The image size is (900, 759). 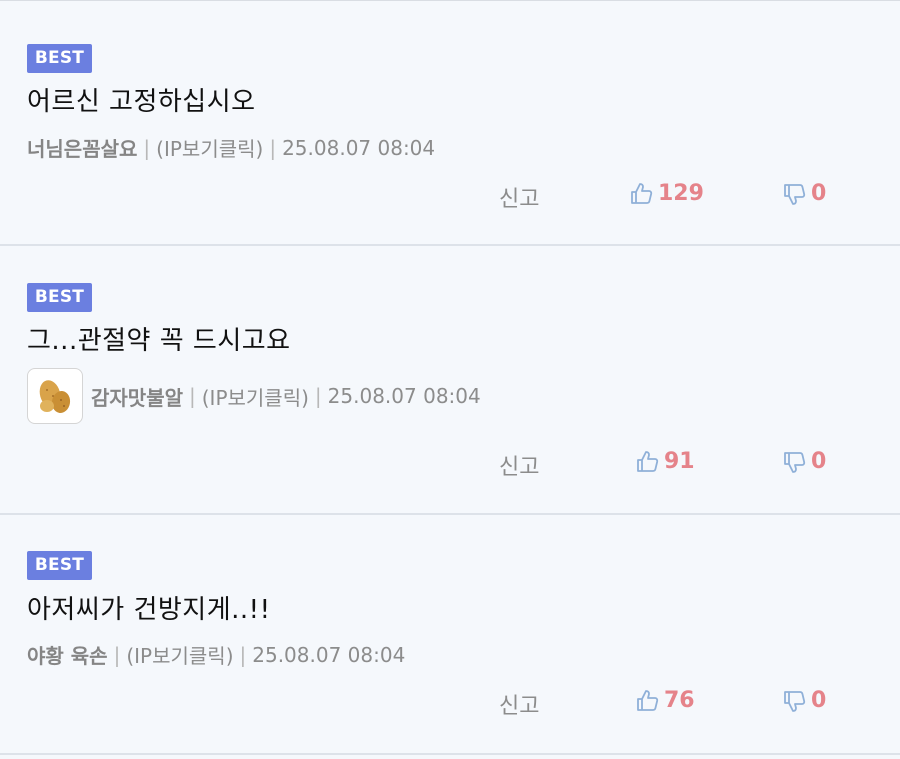 What do you see at coordinates (679, 461) in the screenshot?
I see `like-count: 91` at bounding box center [679, 461].